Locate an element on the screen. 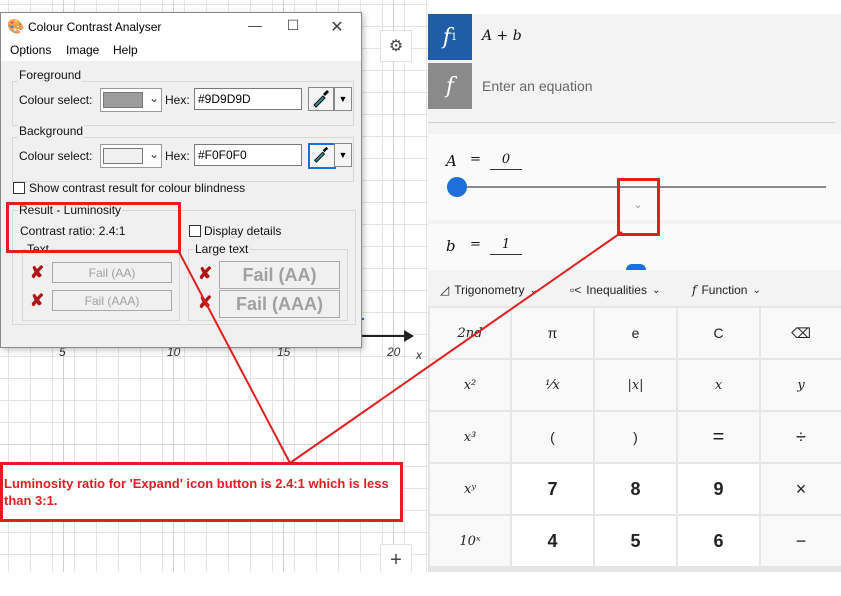 The image size is (841, 596). connector-line is located at coordinates (234, 356).